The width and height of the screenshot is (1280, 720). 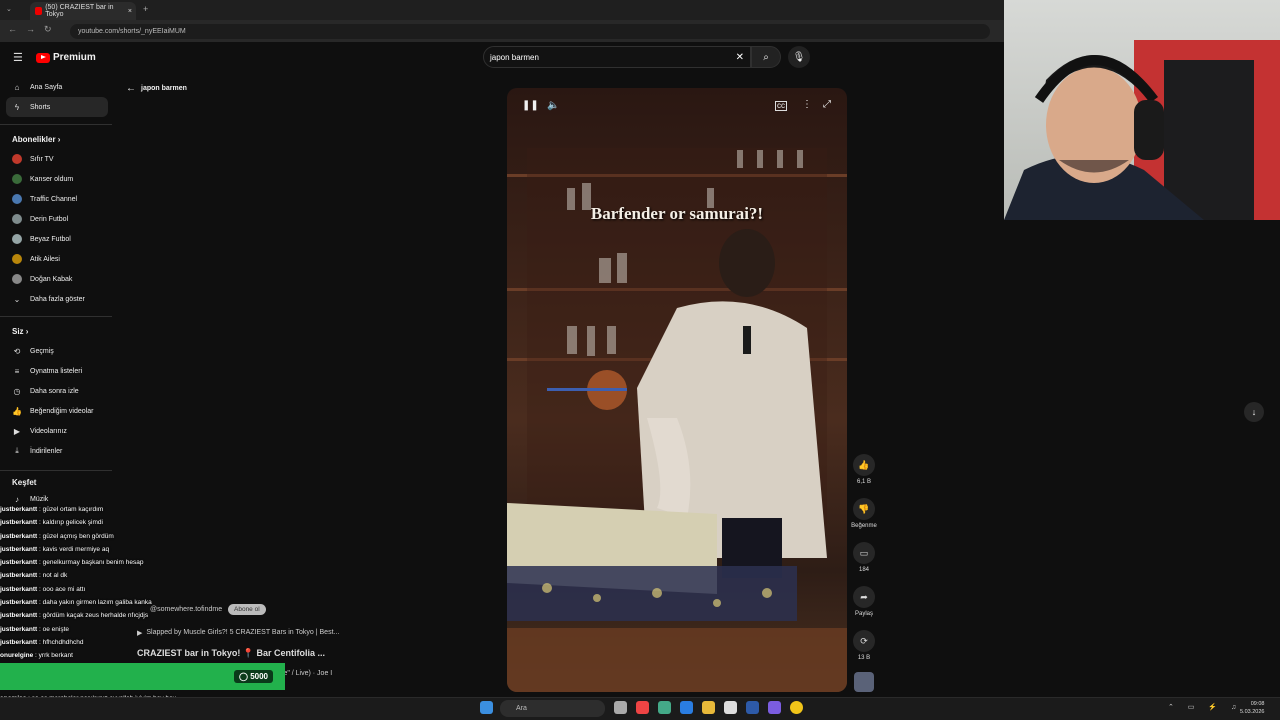 I want to click on sidebar-item-home: ⌂ Ana Sayfa, so click(x=57, y=87).